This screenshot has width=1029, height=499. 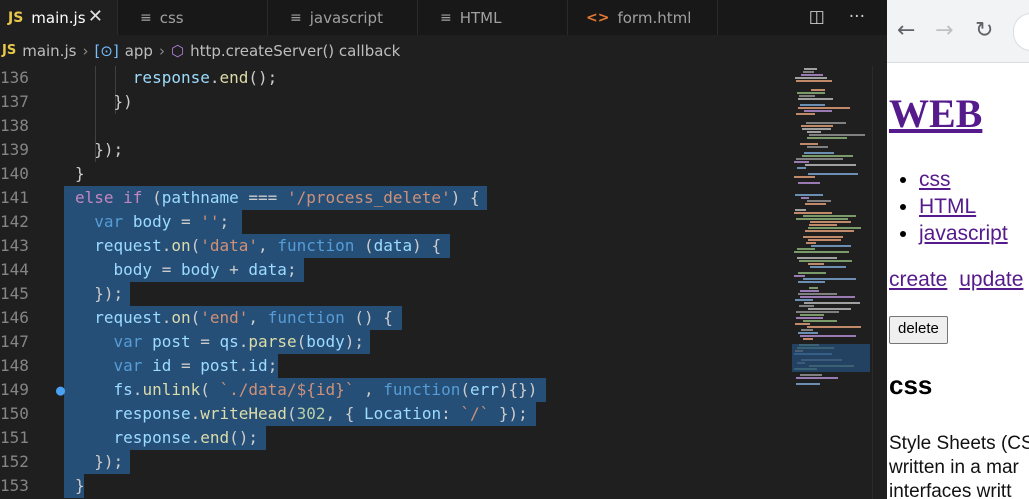 I want to click on code-line: 151 response.end();, so click(x=395, y=438).